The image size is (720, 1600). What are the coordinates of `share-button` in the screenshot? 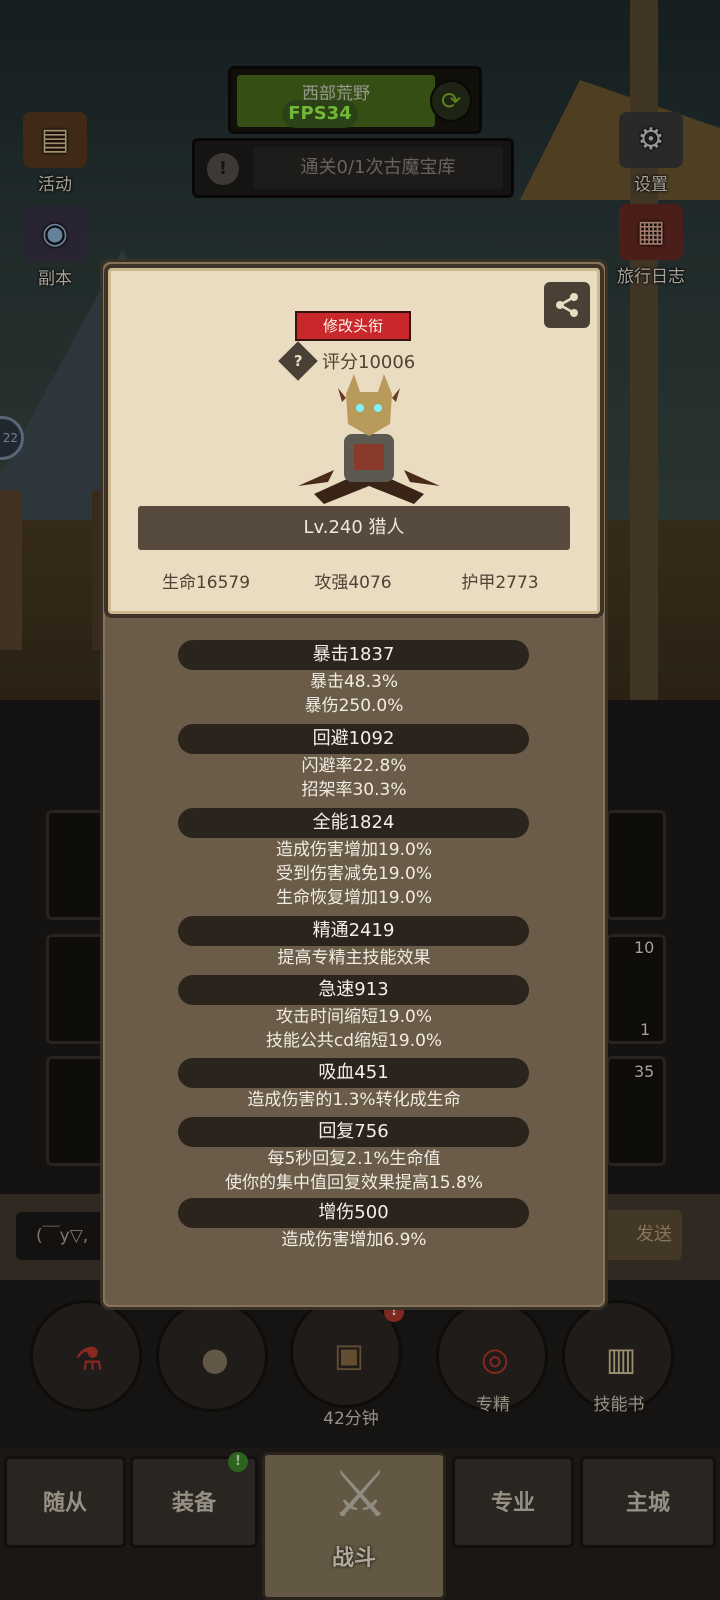 It's located at (567, 305).